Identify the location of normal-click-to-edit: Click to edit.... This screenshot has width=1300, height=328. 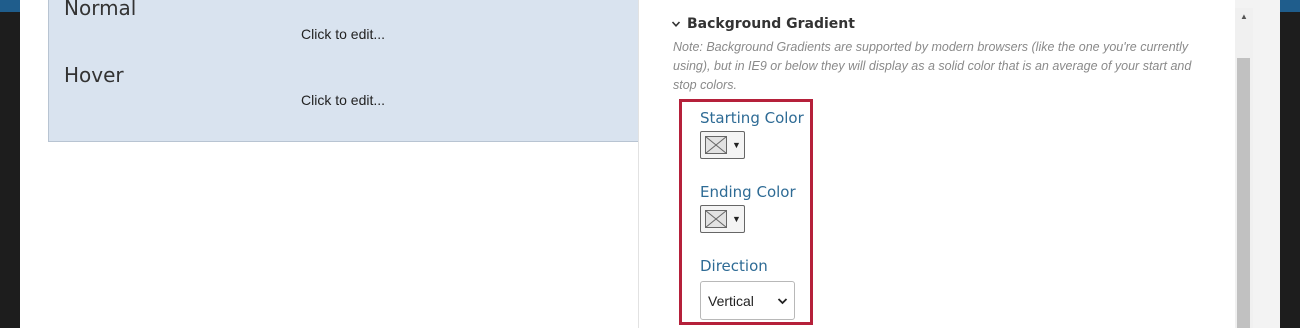
(343, 34).